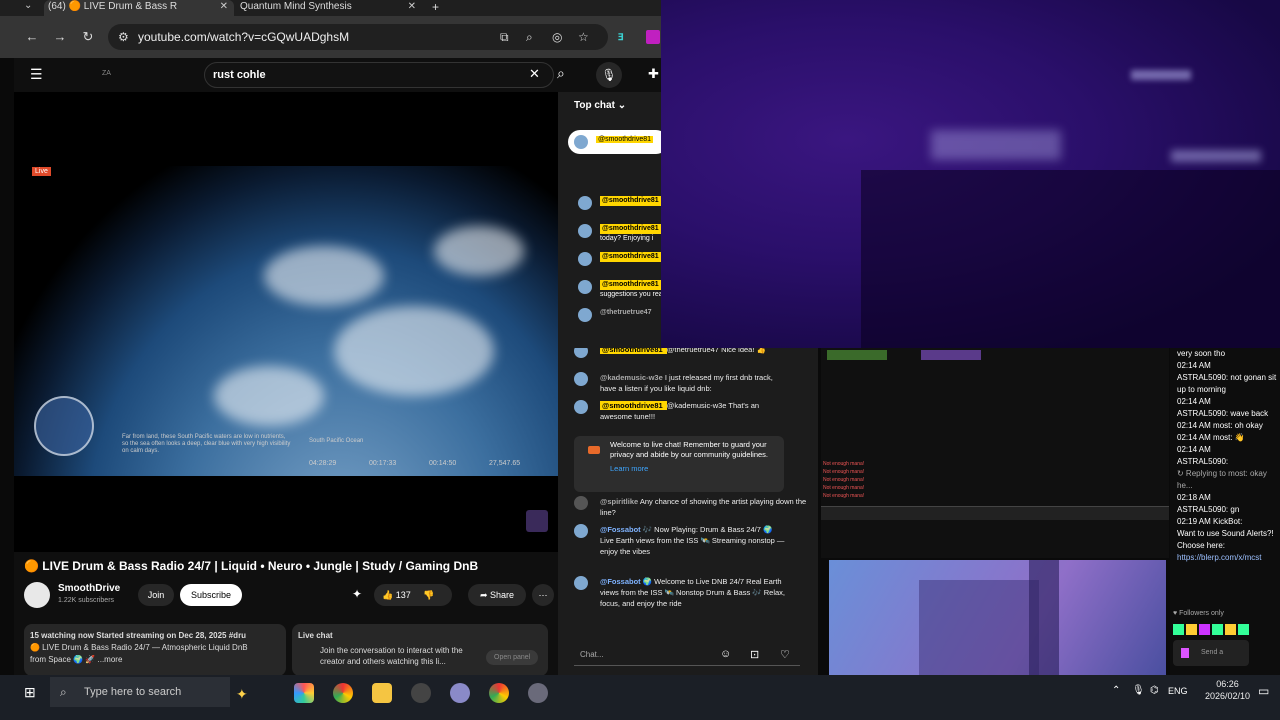 The height and width of the screenshot is (720, 1280). Describe the element at coordinates (88, 37) in the screenshot. I see `reload-icon: ↻` at that location.